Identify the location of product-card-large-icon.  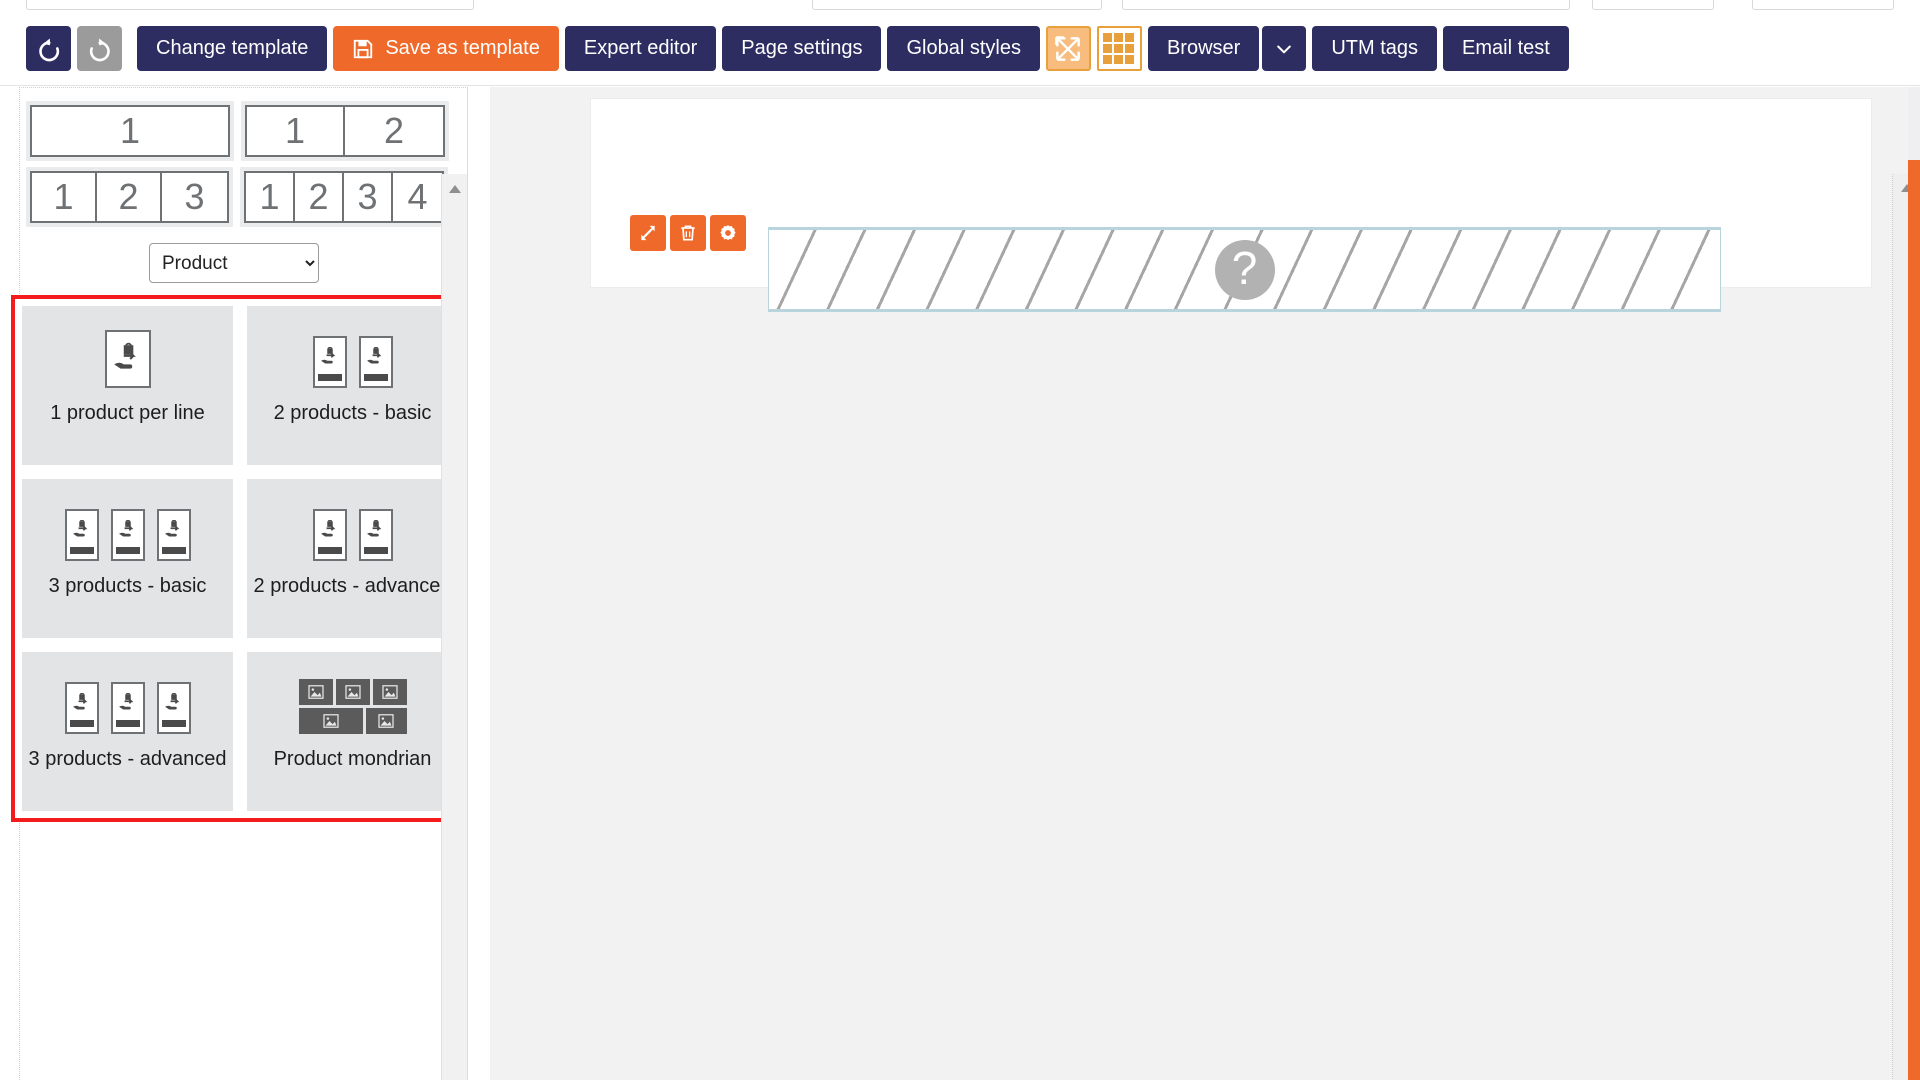
(127, 359).